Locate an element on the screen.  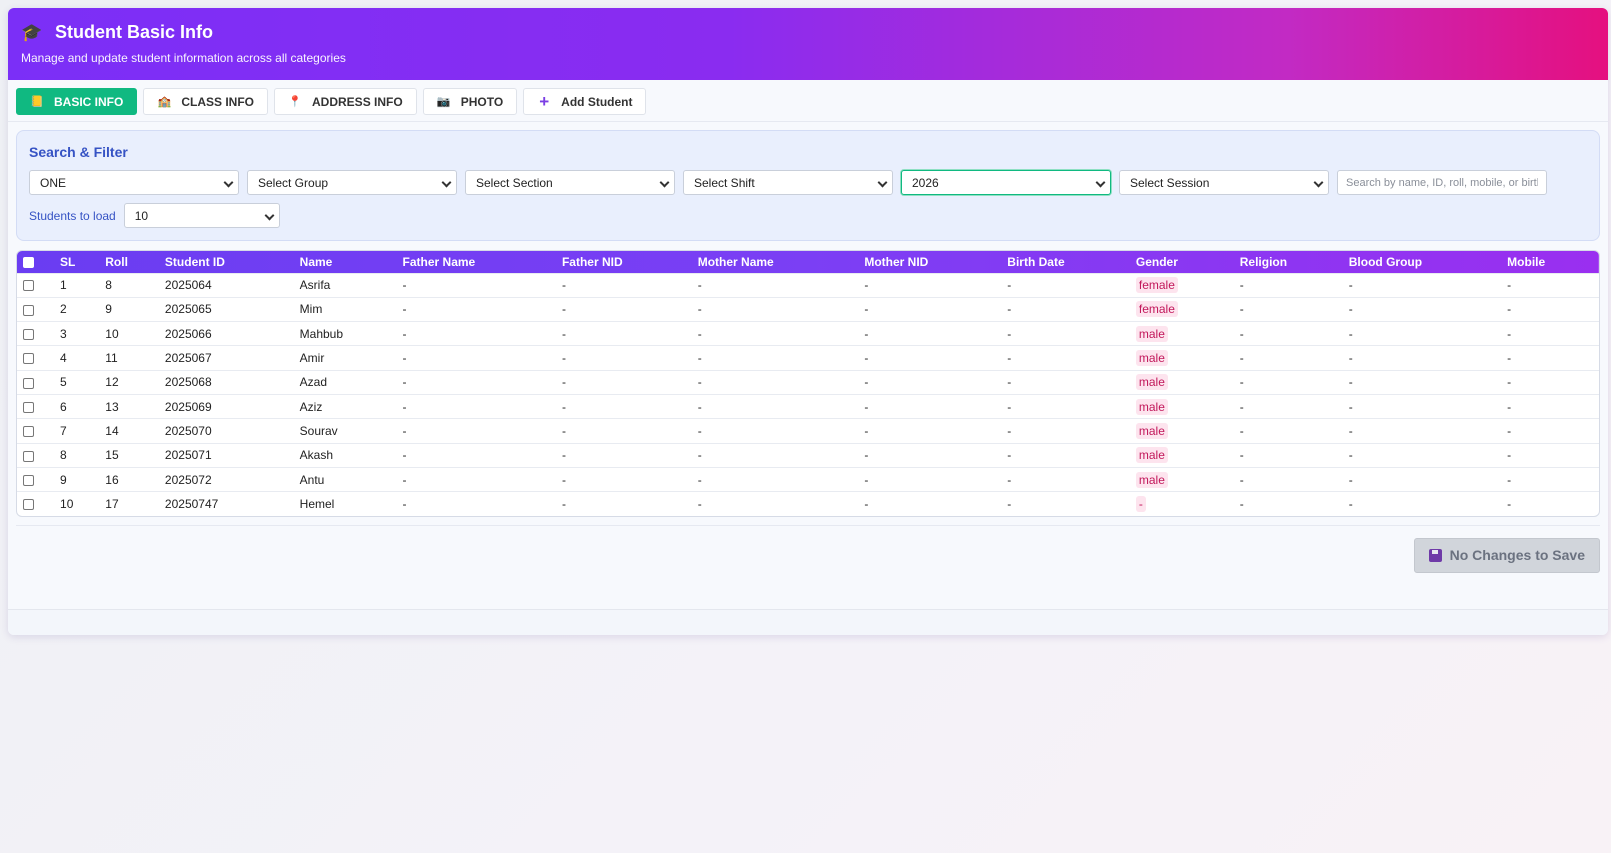
column-header: Religion is located at coordinates (1288, 262).